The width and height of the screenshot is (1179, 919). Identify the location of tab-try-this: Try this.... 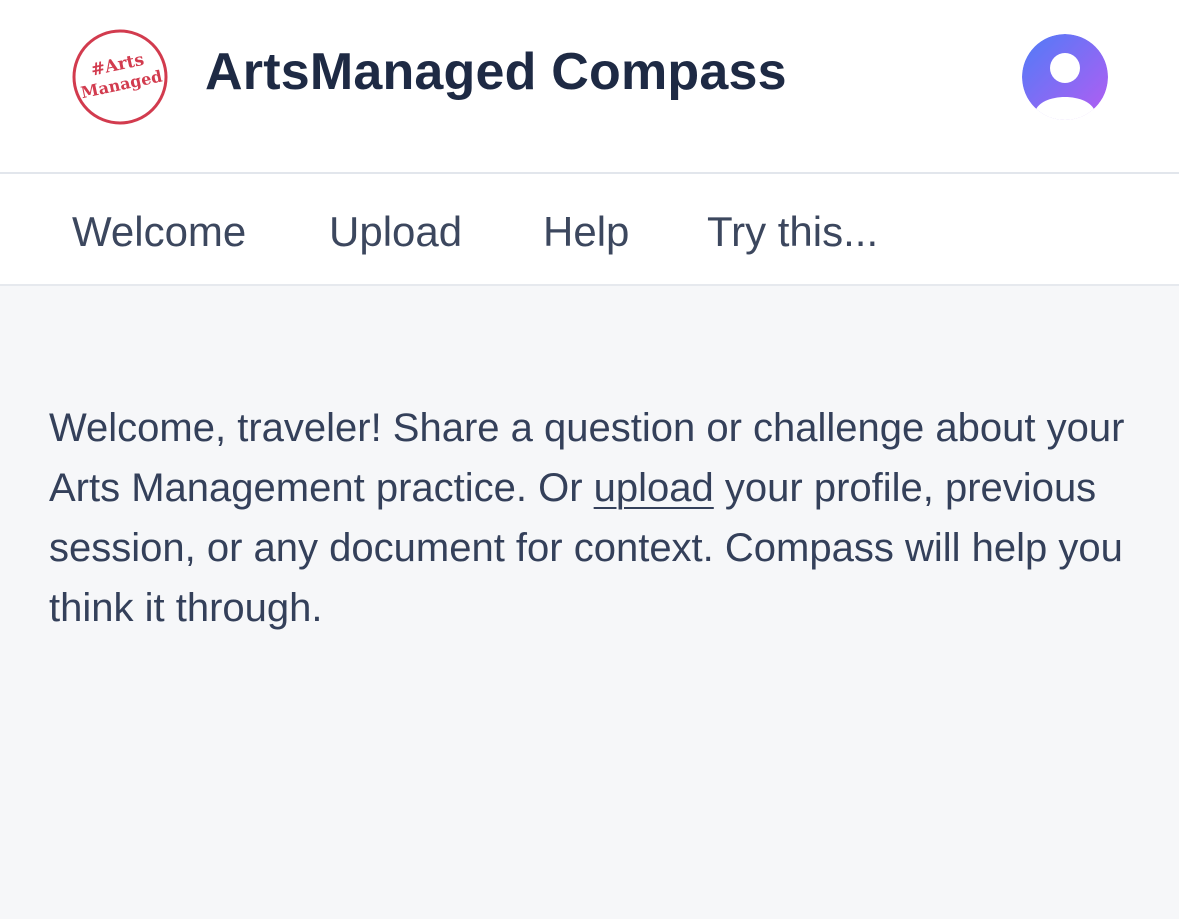
(792, 232).